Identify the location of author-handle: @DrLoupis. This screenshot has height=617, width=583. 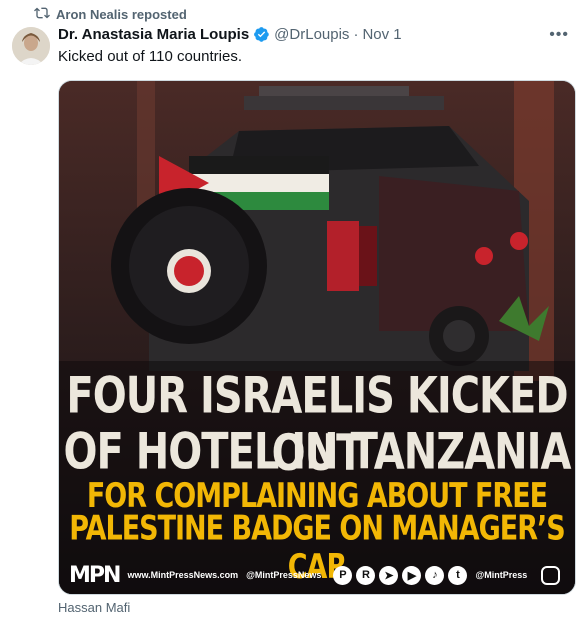
(311, 34).